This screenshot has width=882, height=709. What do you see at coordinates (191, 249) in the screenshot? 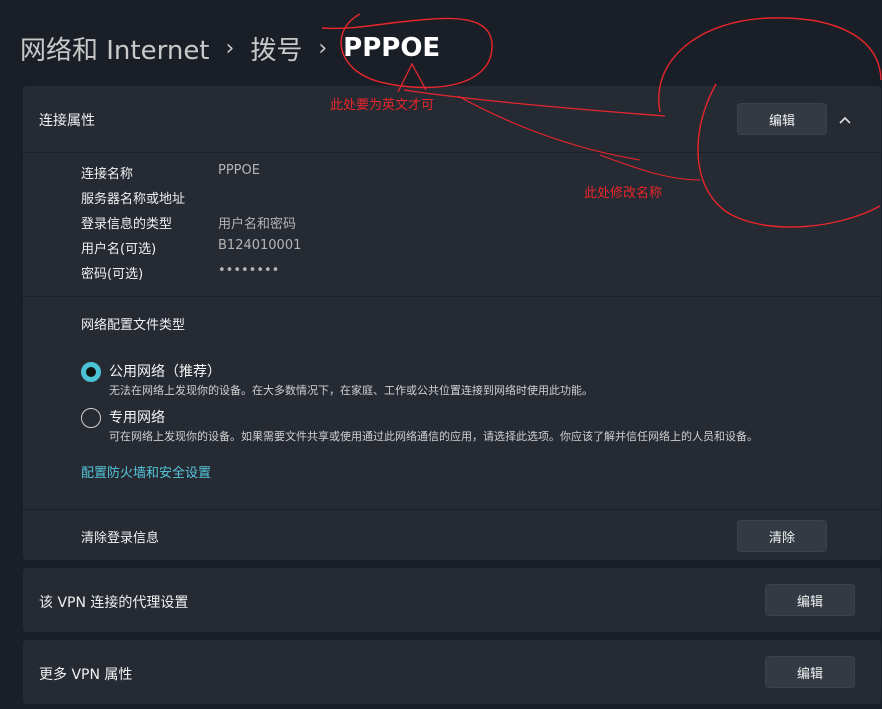
I see `property-row: 用户名(可选) B124010001` at bounding box center [191, 249].